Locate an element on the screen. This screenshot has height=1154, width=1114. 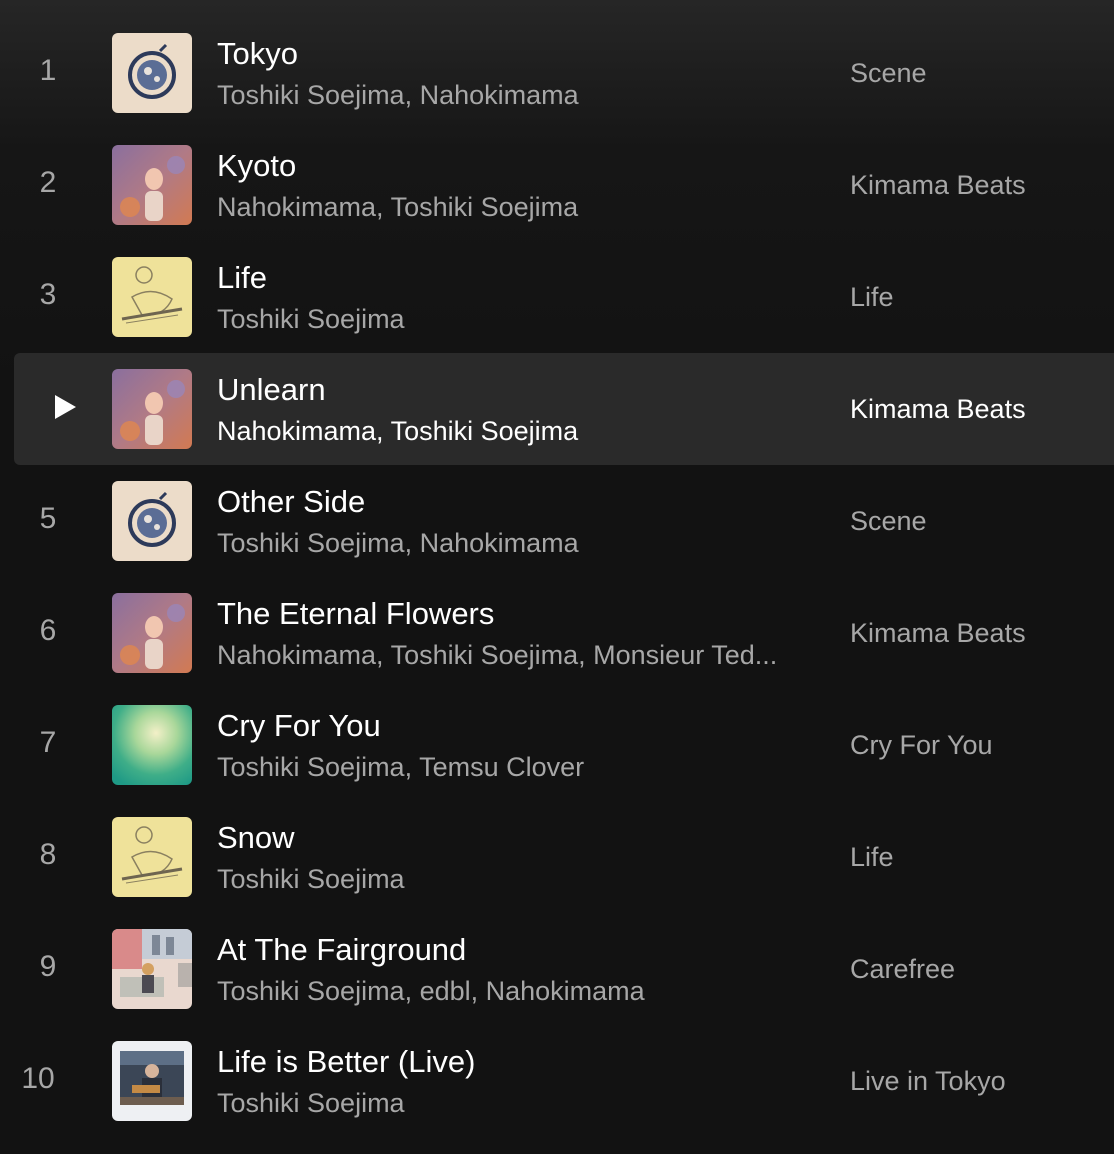
track-title: Tokyo is located at coordinates (257, 54).